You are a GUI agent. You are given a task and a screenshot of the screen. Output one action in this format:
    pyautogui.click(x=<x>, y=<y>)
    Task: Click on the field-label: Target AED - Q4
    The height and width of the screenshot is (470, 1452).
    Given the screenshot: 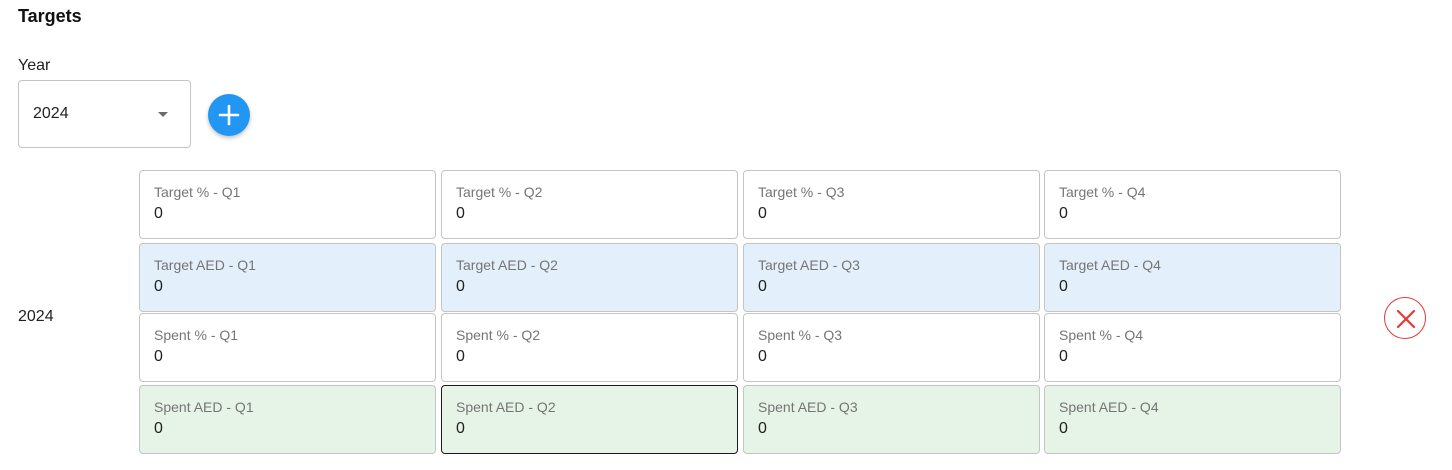 What is the action you would take?
    pyautogui.click(x=1110, y=265)
    